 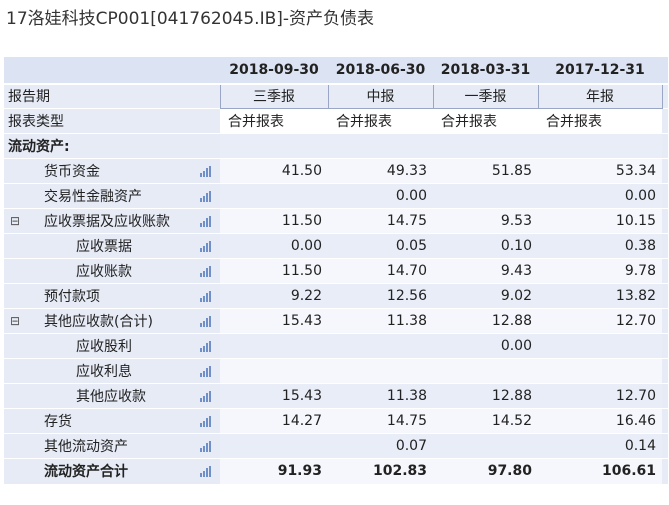 What do you see at coordinates (190, 19) in the screenshot?
I see `window-title: 17洛娃科技CP001[041762045.IB]-资产负债表` at bounding box center [190, 19].